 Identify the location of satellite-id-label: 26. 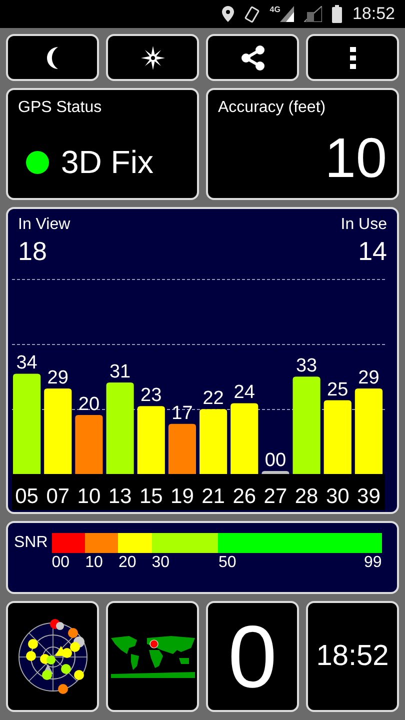
(244, 496).